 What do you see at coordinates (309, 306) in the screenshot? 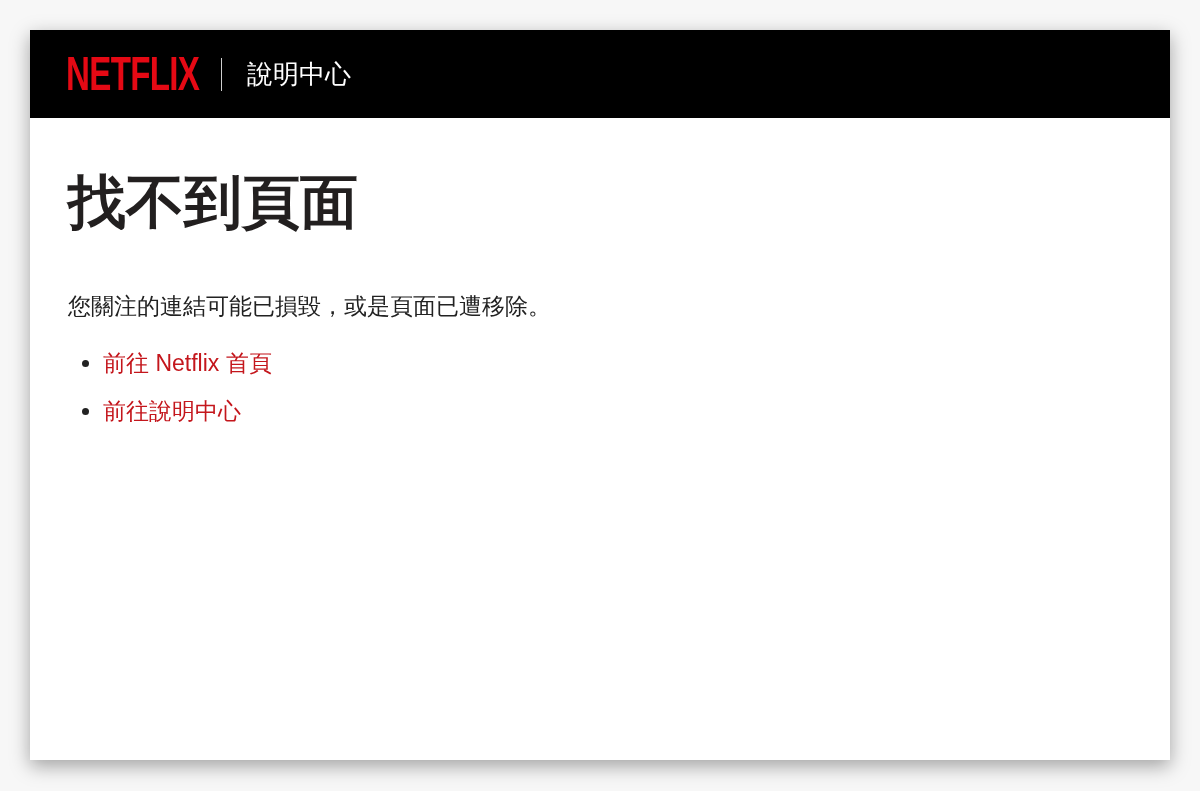
I see `message-text: 您關注的連結可能已損毀，或是頁面已遭移除。` at bounding box center [309, 306].